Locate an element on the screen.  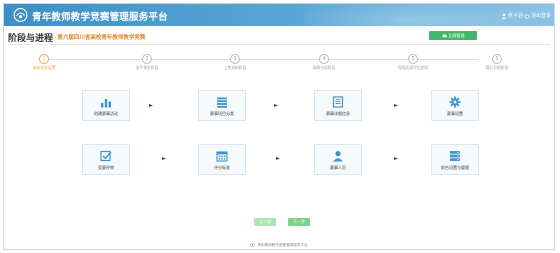
step-label: 选手报名阶段 is located at coordinates (147, 68).